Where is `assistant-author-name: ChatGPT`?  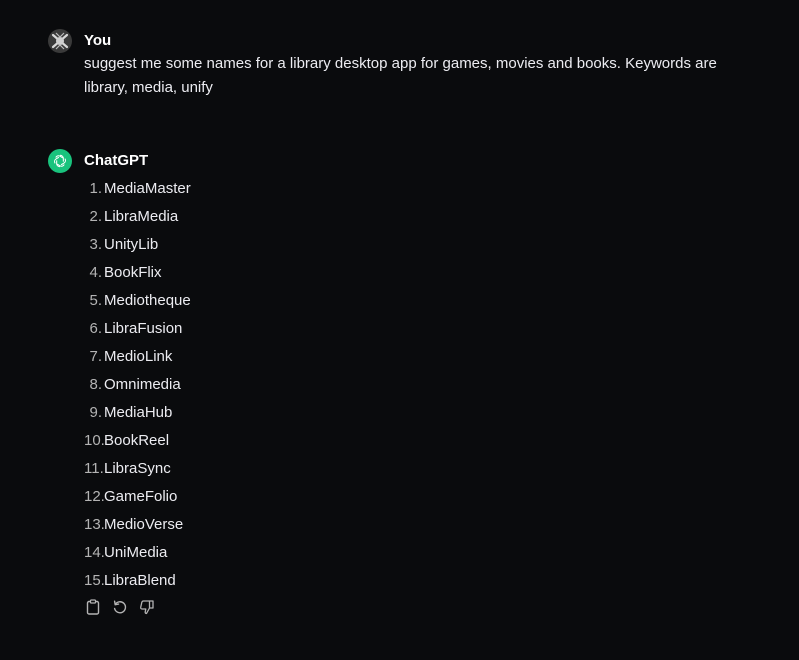
assistant-author-name: ChatGPT is located at coordinates (116, 160).